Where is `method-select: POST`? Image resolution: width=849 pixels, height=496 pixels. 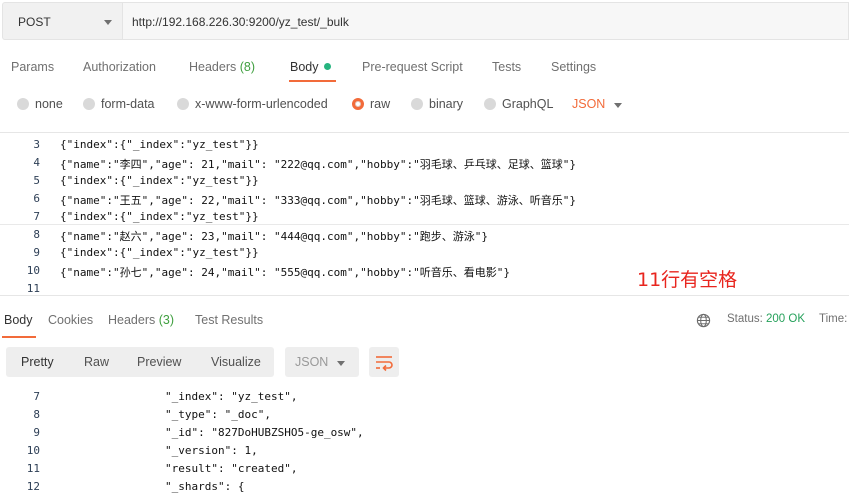 method-select: POST is located at coordinates (62, 21).